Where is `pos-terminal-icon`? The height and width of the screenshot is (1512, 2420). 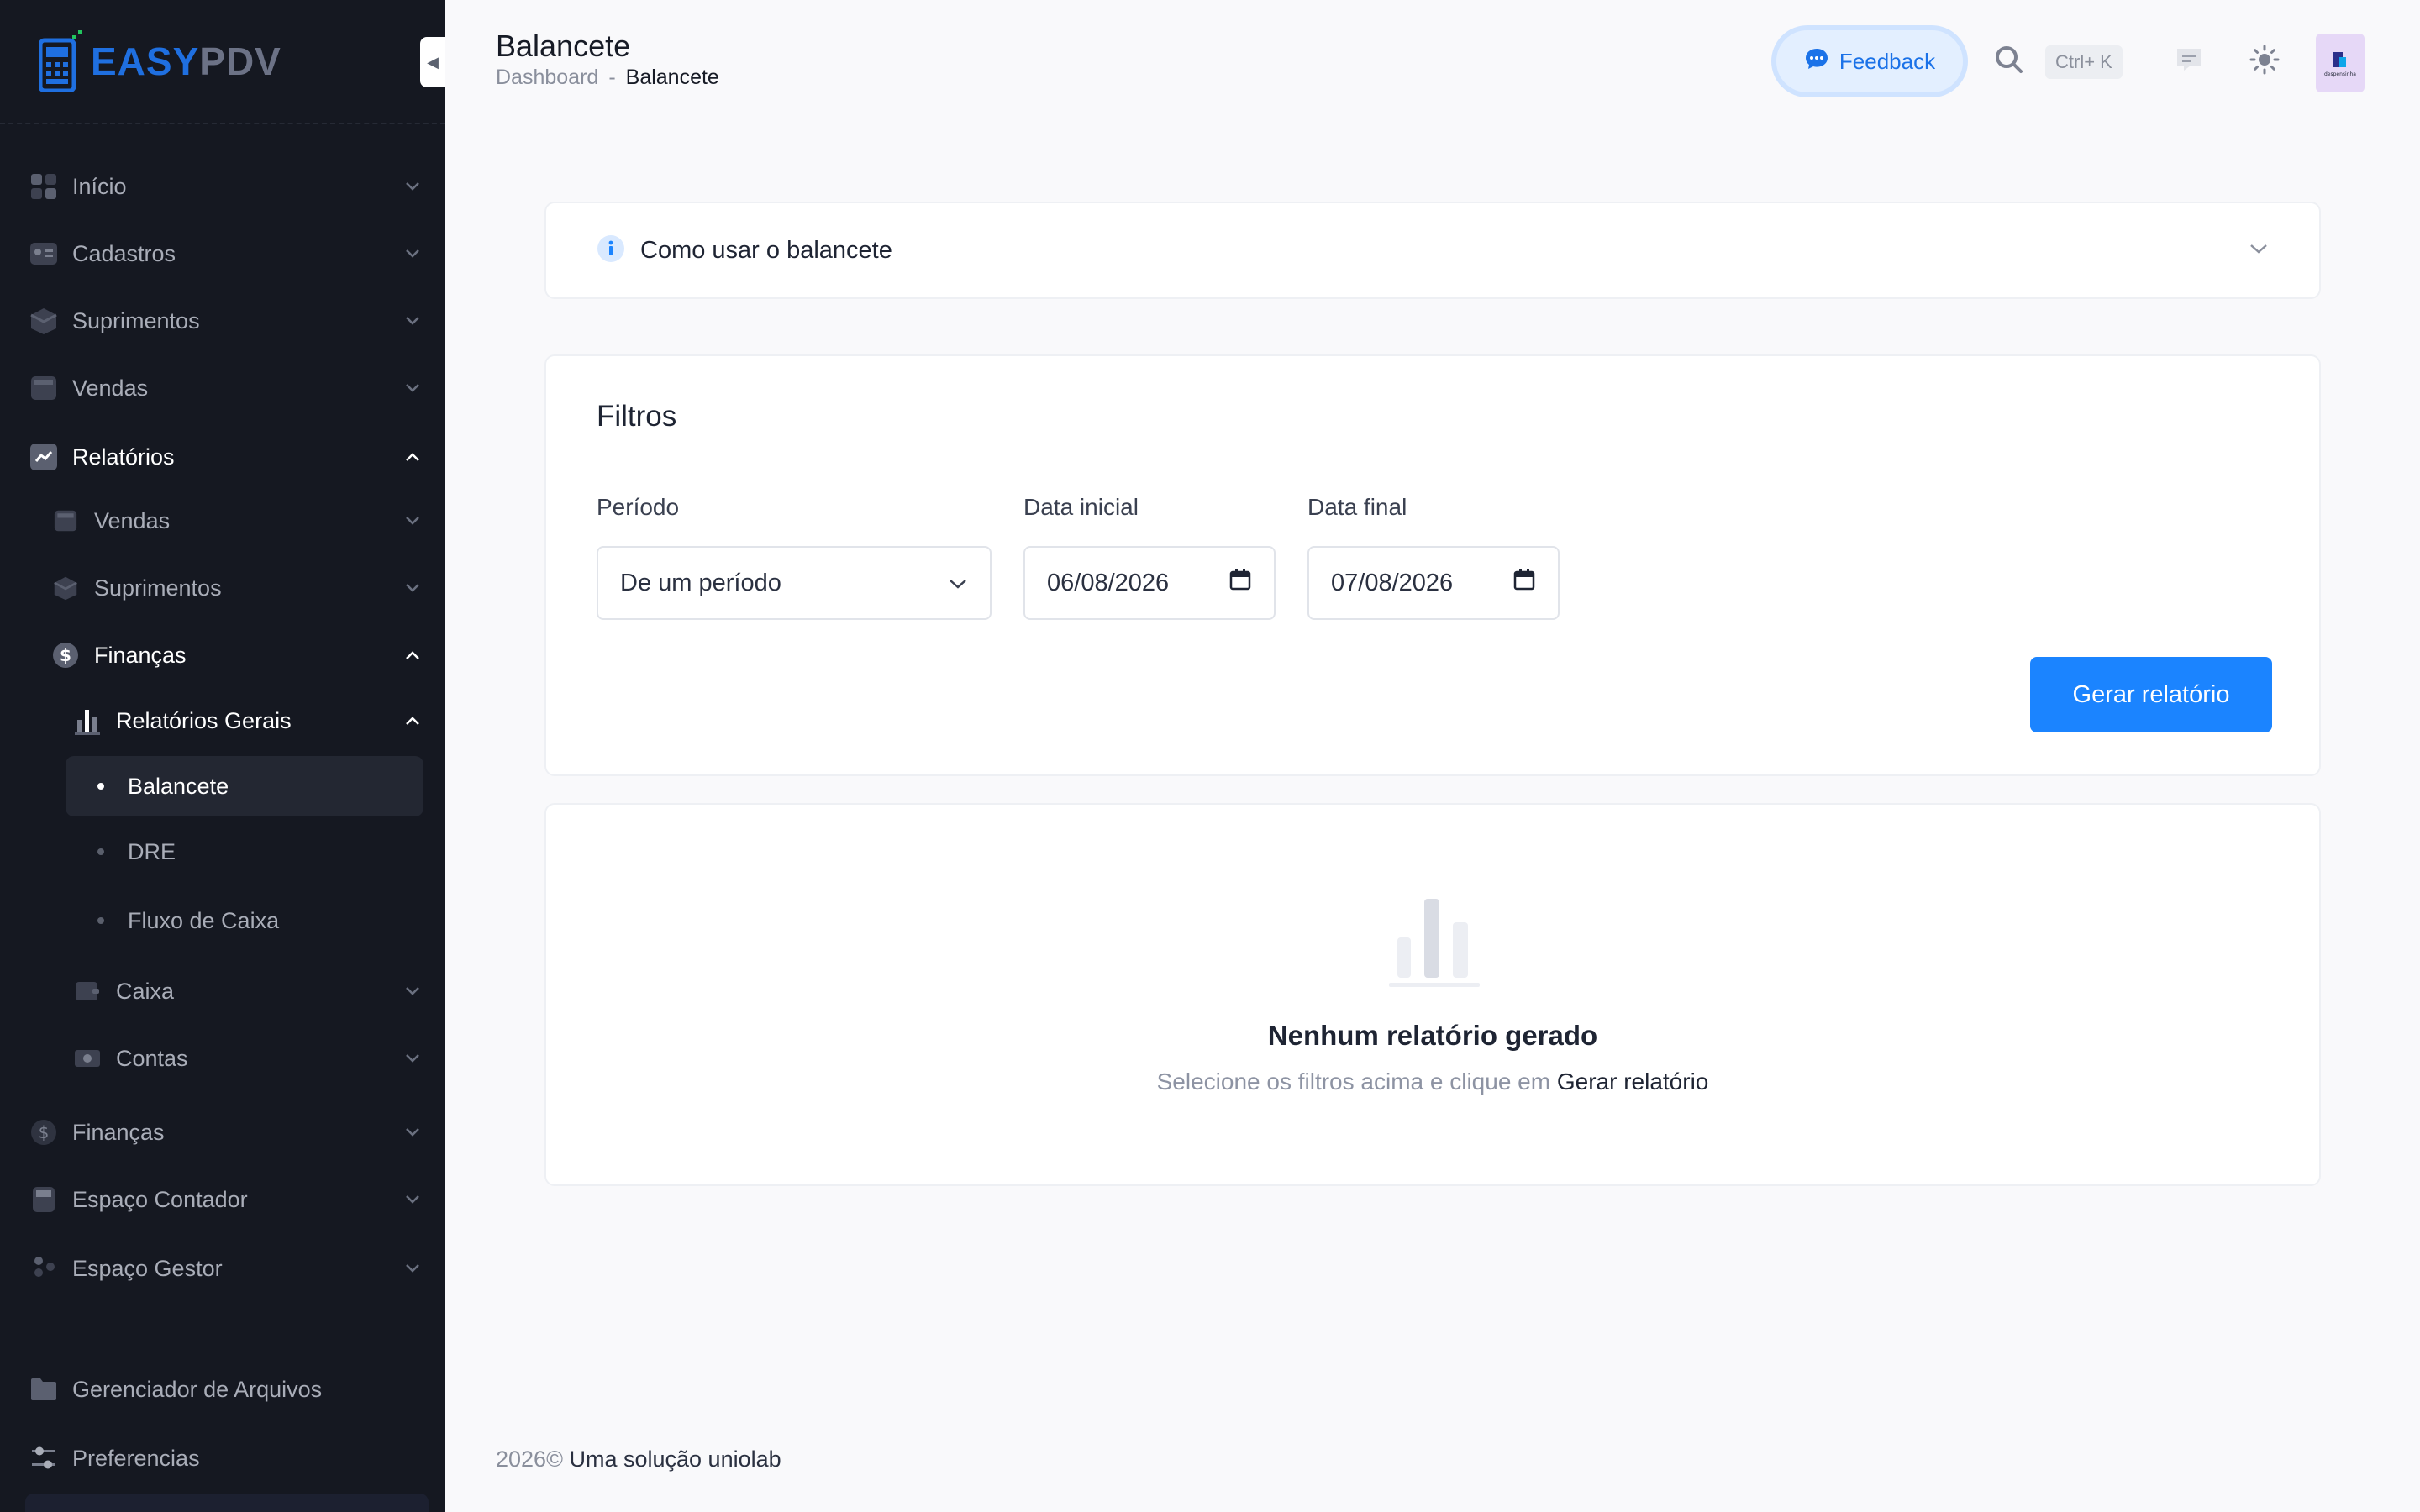 pos-terminal-icon is located at coordinates (60, 61).